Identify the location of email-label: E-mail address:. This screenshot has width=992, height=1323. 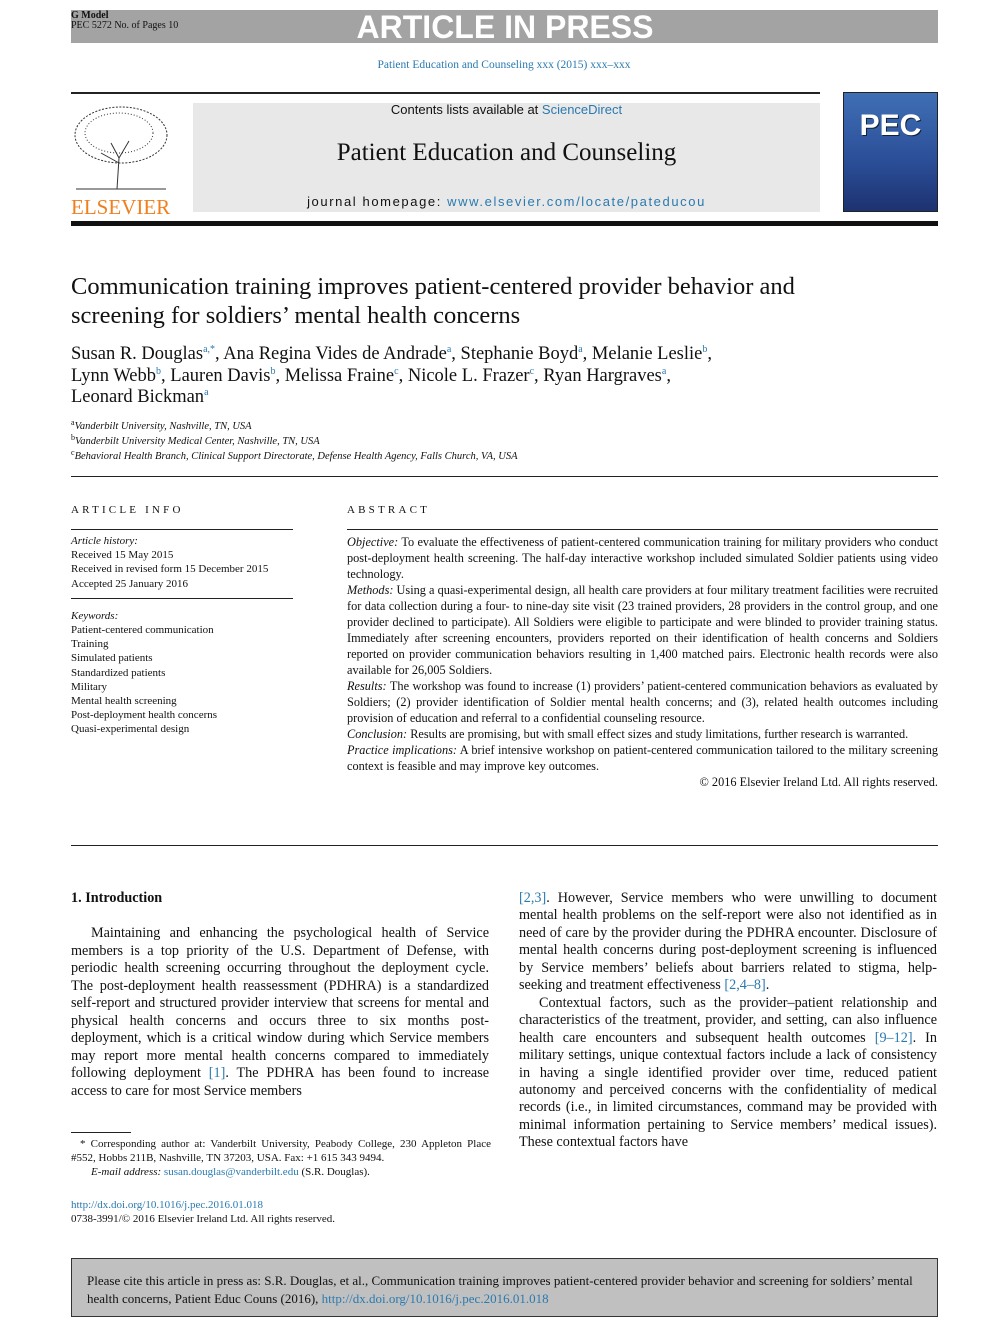
(126, 1172).